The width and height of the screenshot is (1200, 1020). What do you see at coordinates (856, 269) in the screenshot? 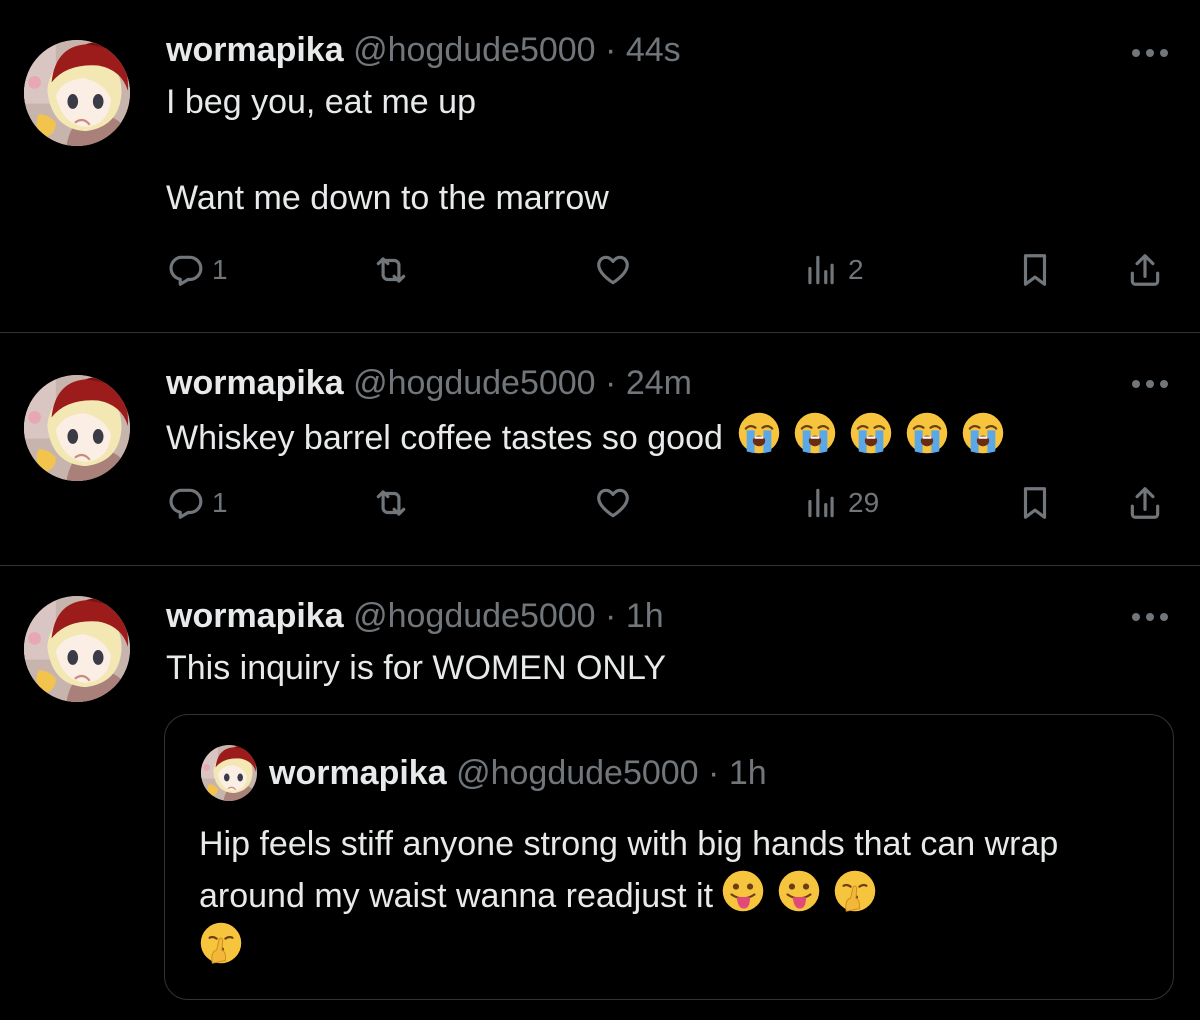
I see `views-count: 2` at bounding box center [856, 269].